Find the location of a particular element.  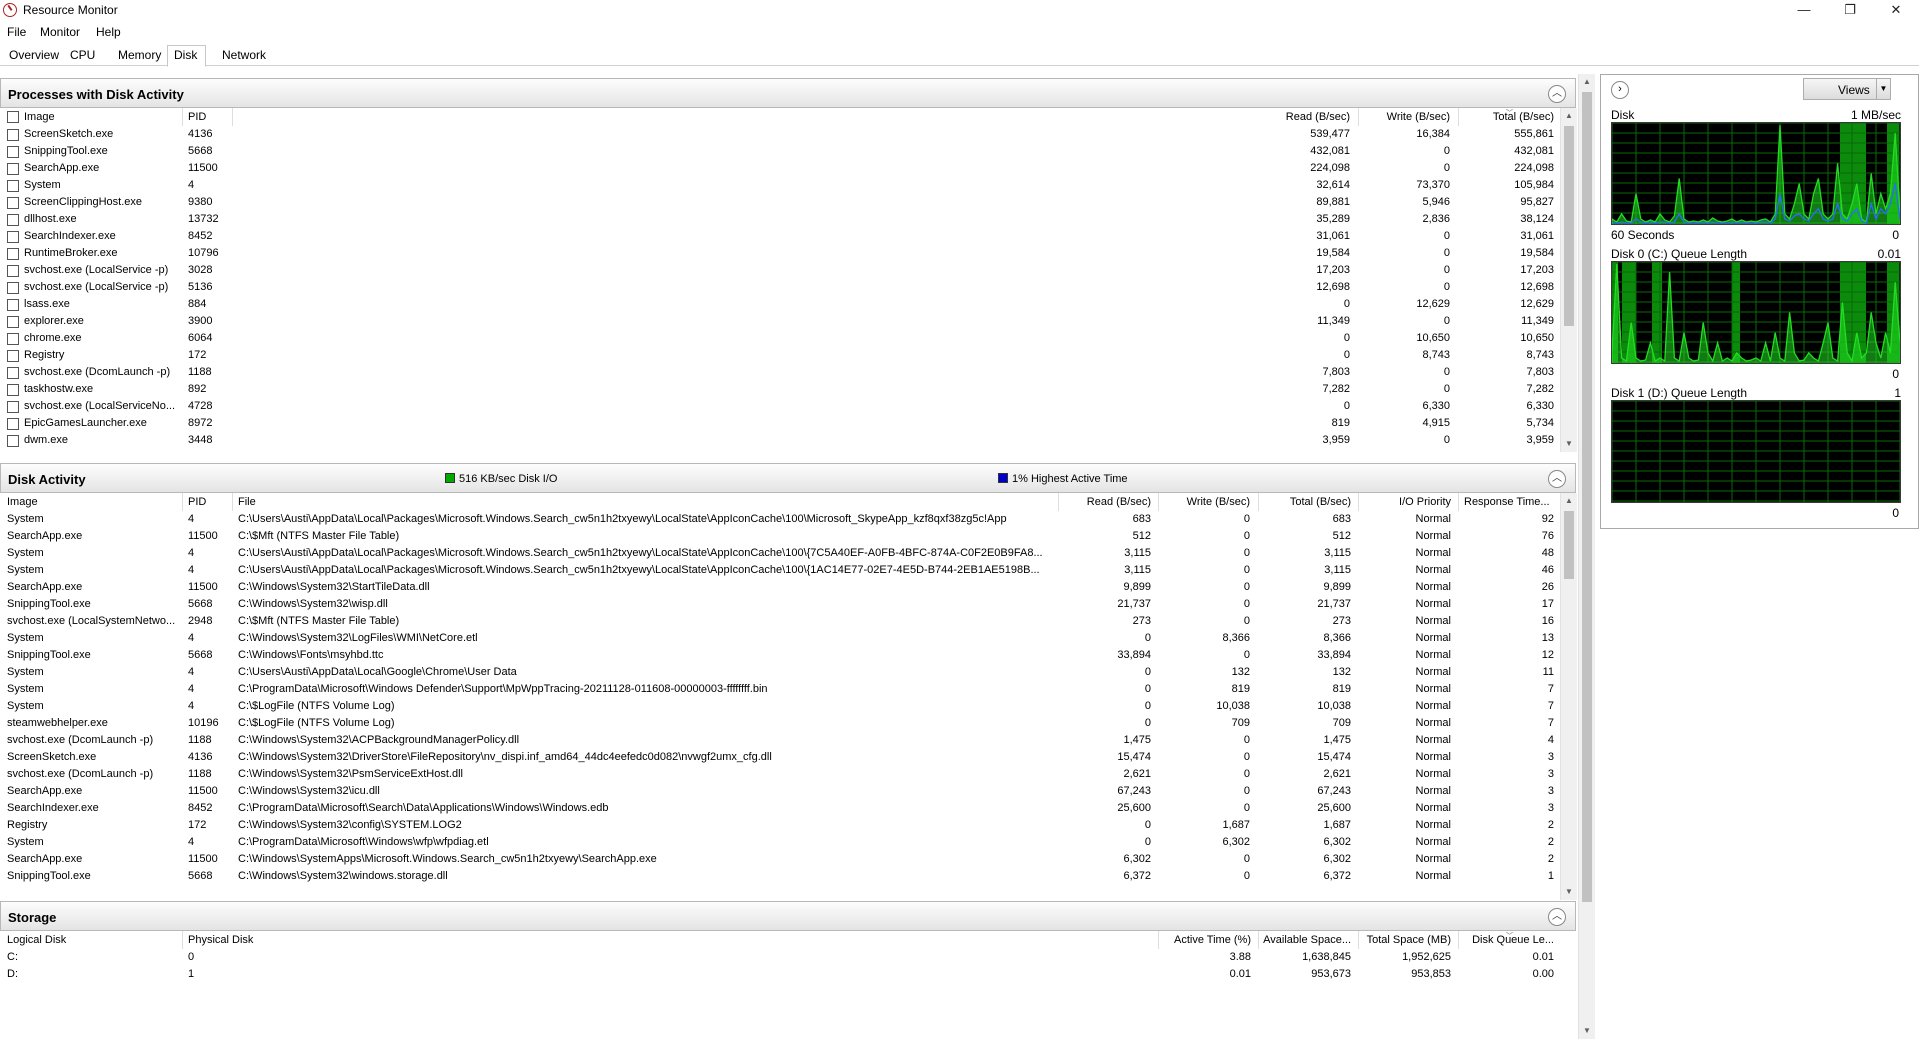

main-scrollbar: ▲ ▼ is located at coordinates (1586, 556).